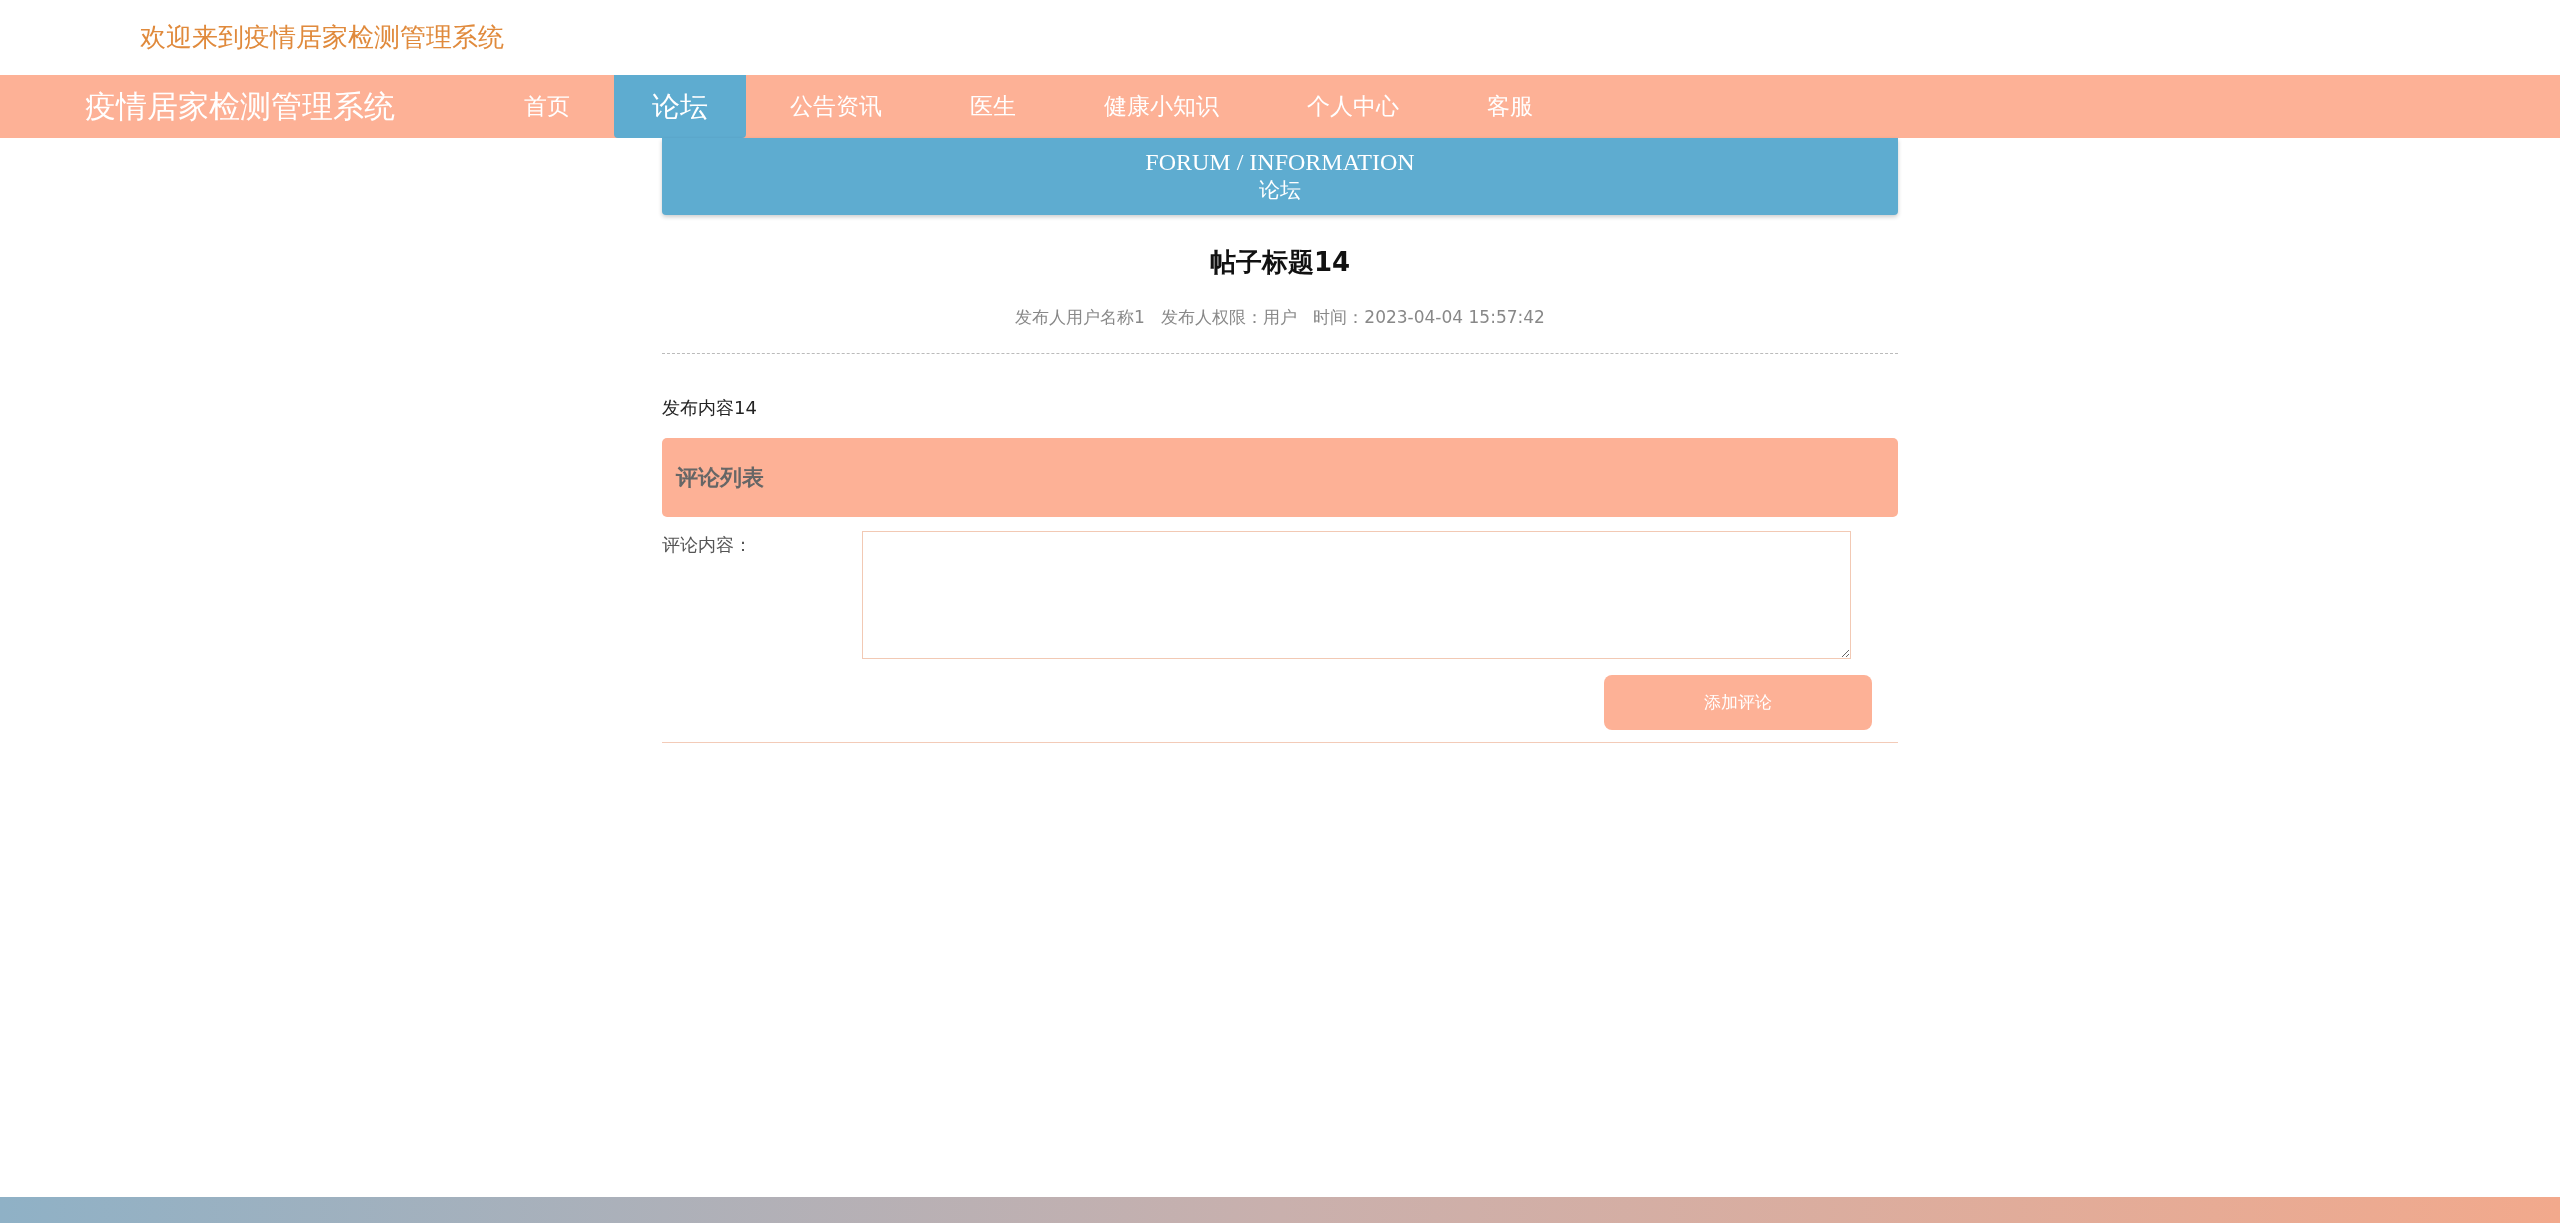  I want to click on add-comment-button: 添加评论, so click(1738, 702).